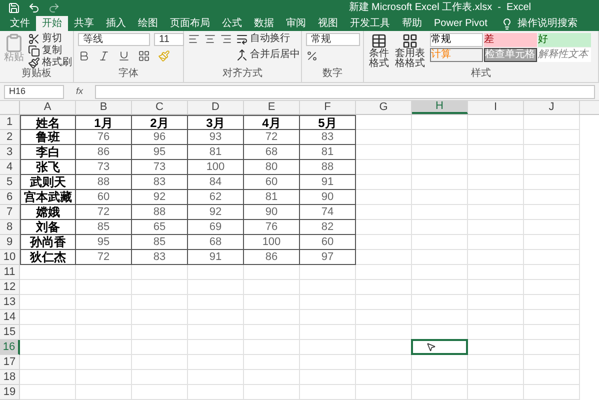 This screenshot has width=599, height=400. I want to click on ribbon-tab: 共享, so click(84, 23).